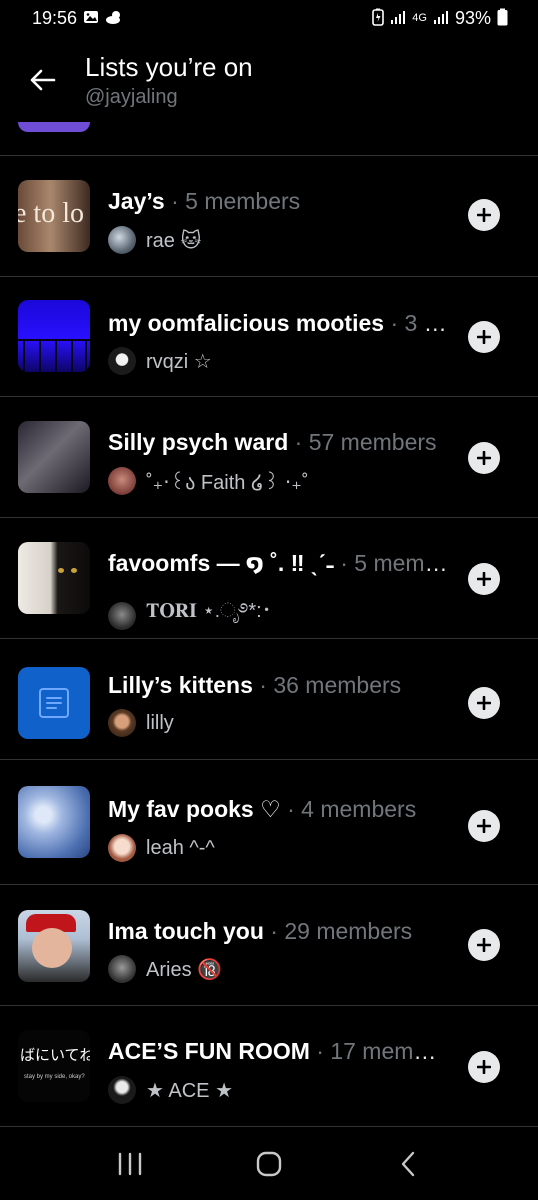 This screenshot has width=538, height=1200. What do you see at coordinates (269, 80) in the screenshot?
I see `header: Lists you’re on @jayjaling` at bounding box center [269, 80].